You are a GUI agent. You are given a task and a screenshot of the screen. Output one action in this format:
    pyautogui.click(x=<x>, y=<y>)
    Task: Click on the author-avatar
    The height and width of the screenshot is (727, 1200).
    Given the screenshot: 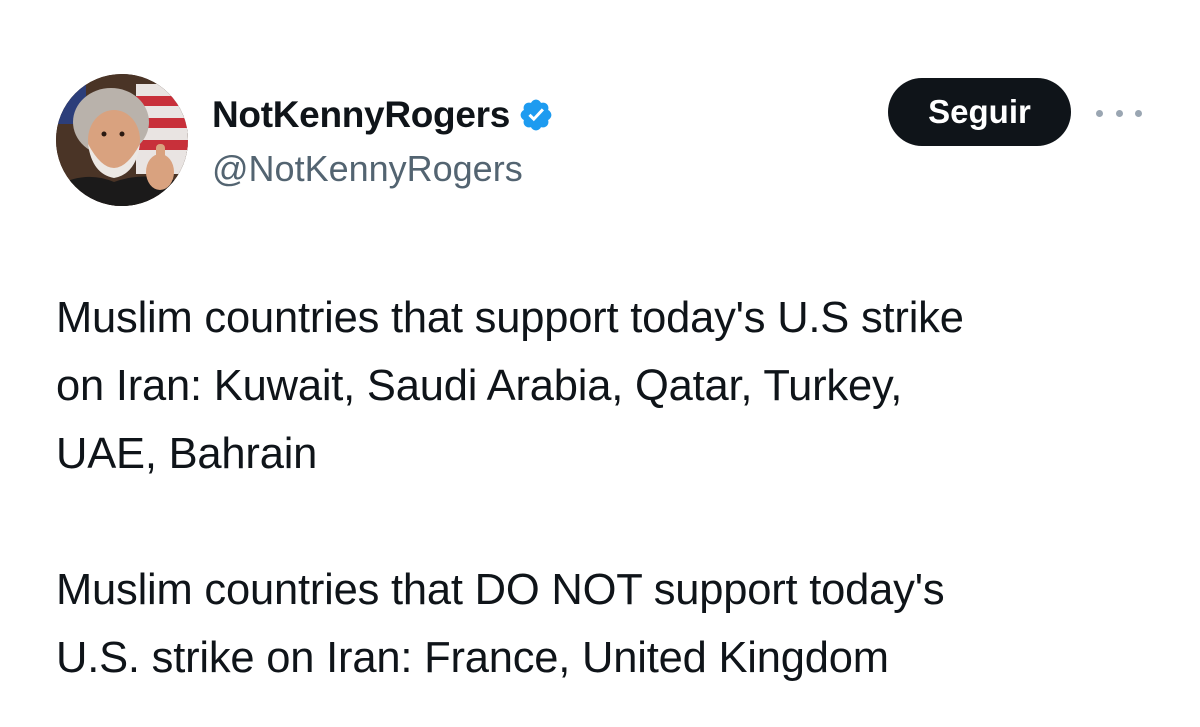 What is the action you would take?
    pyautogui.click(x=122, y=140)
    